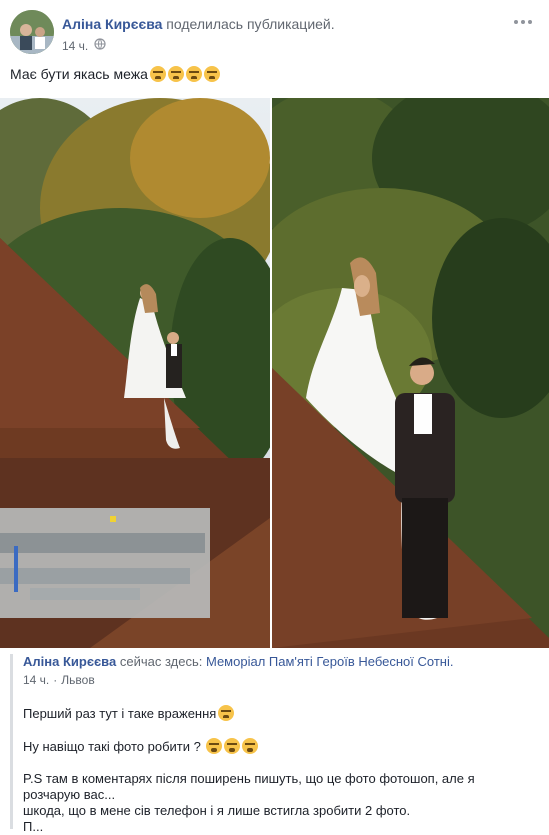 The width and height of the screenshot is (549, 835). Describe the element at coordinates (69, 661) in the screenshot. I see `shared-author-name: Аліна Кирєєва` at that location.